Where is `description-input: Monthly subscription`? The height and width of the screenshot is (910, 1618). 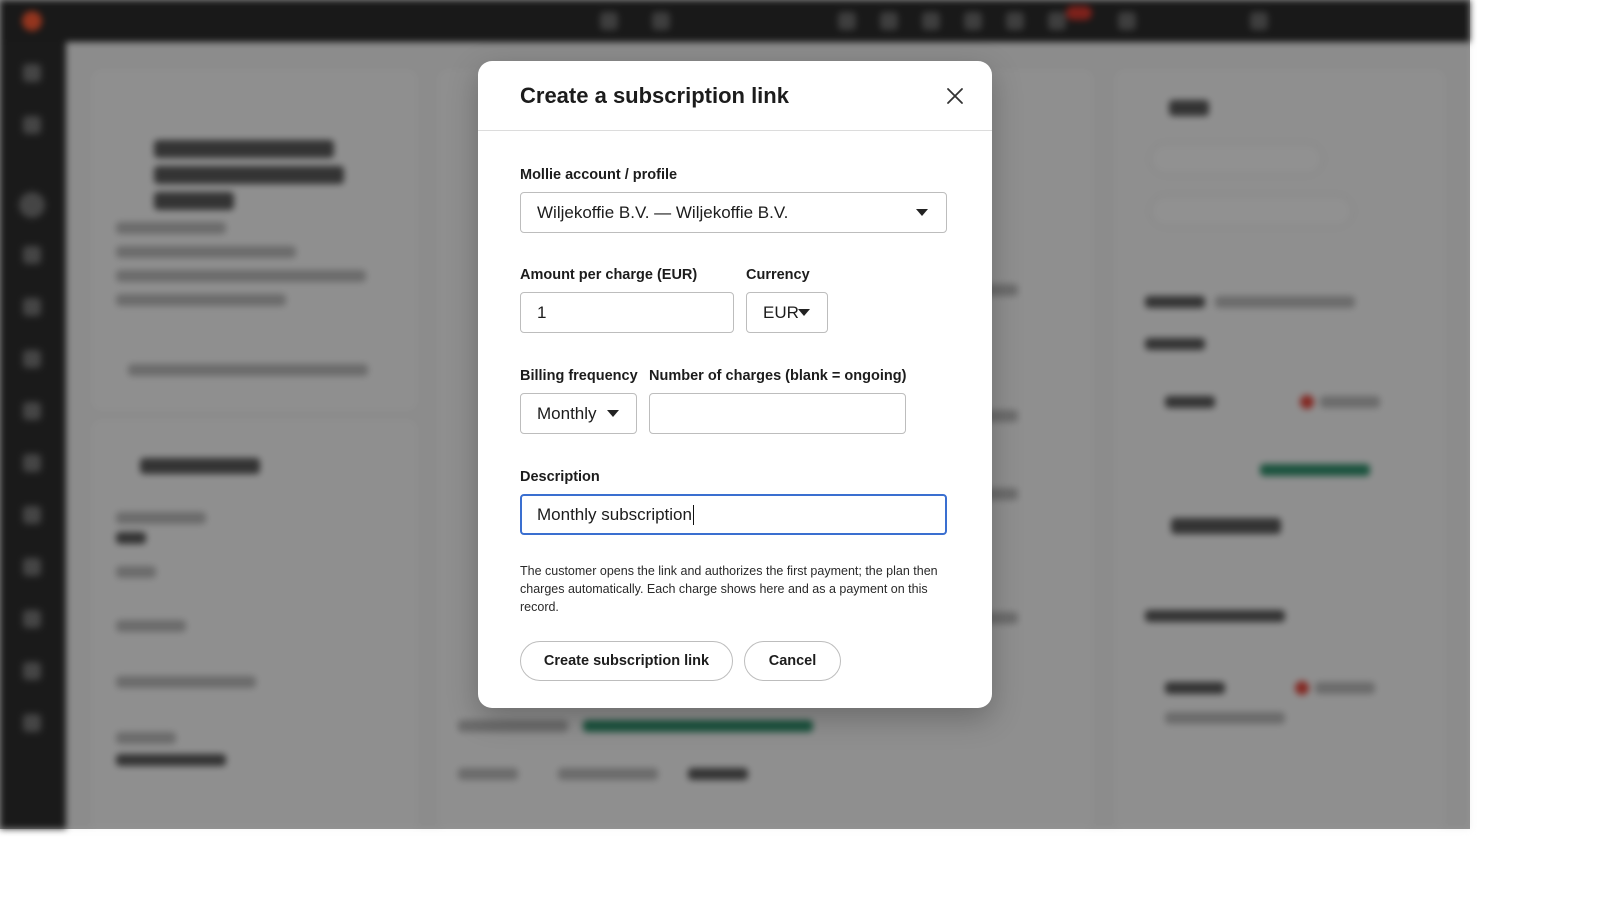
description-input: Monthly subscription is located at coordinates (733, 514).